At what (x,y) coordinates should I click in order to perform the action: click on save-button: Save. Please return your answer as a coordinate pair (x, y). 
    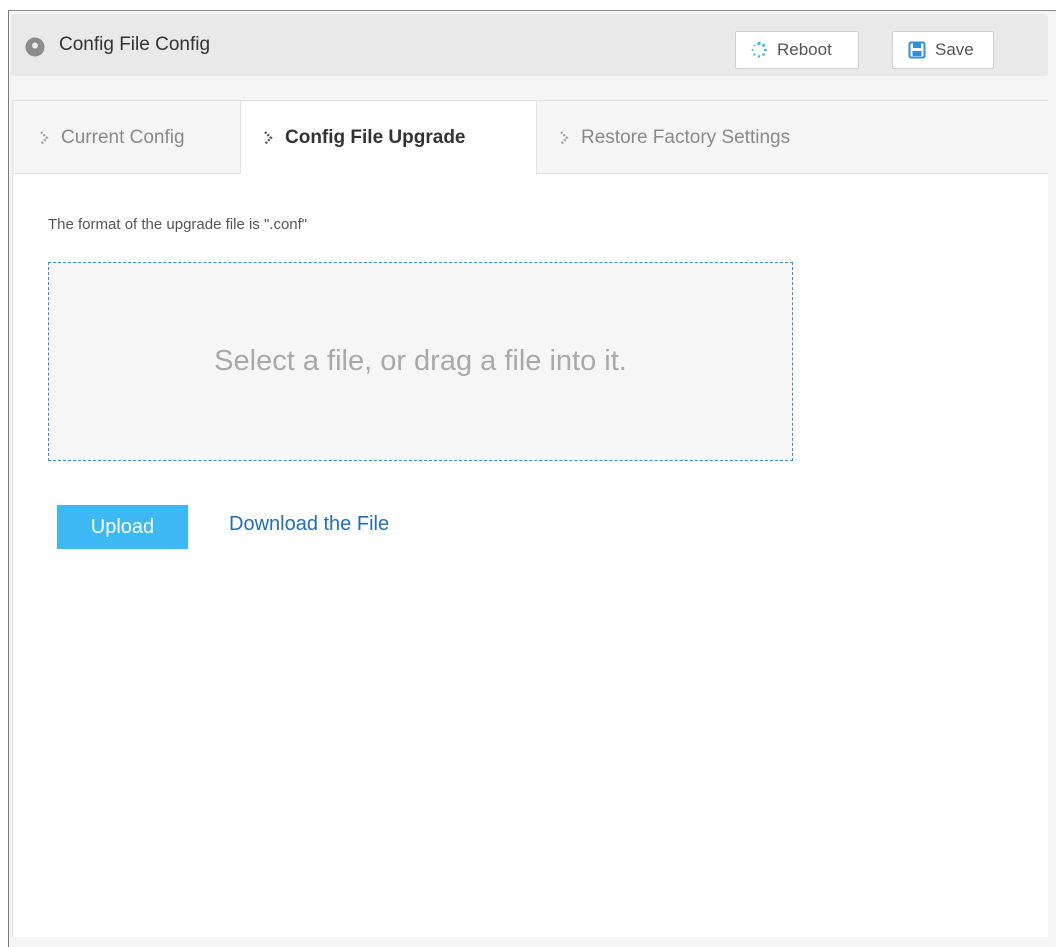
    Looking at the image, I should click on (943, 50).